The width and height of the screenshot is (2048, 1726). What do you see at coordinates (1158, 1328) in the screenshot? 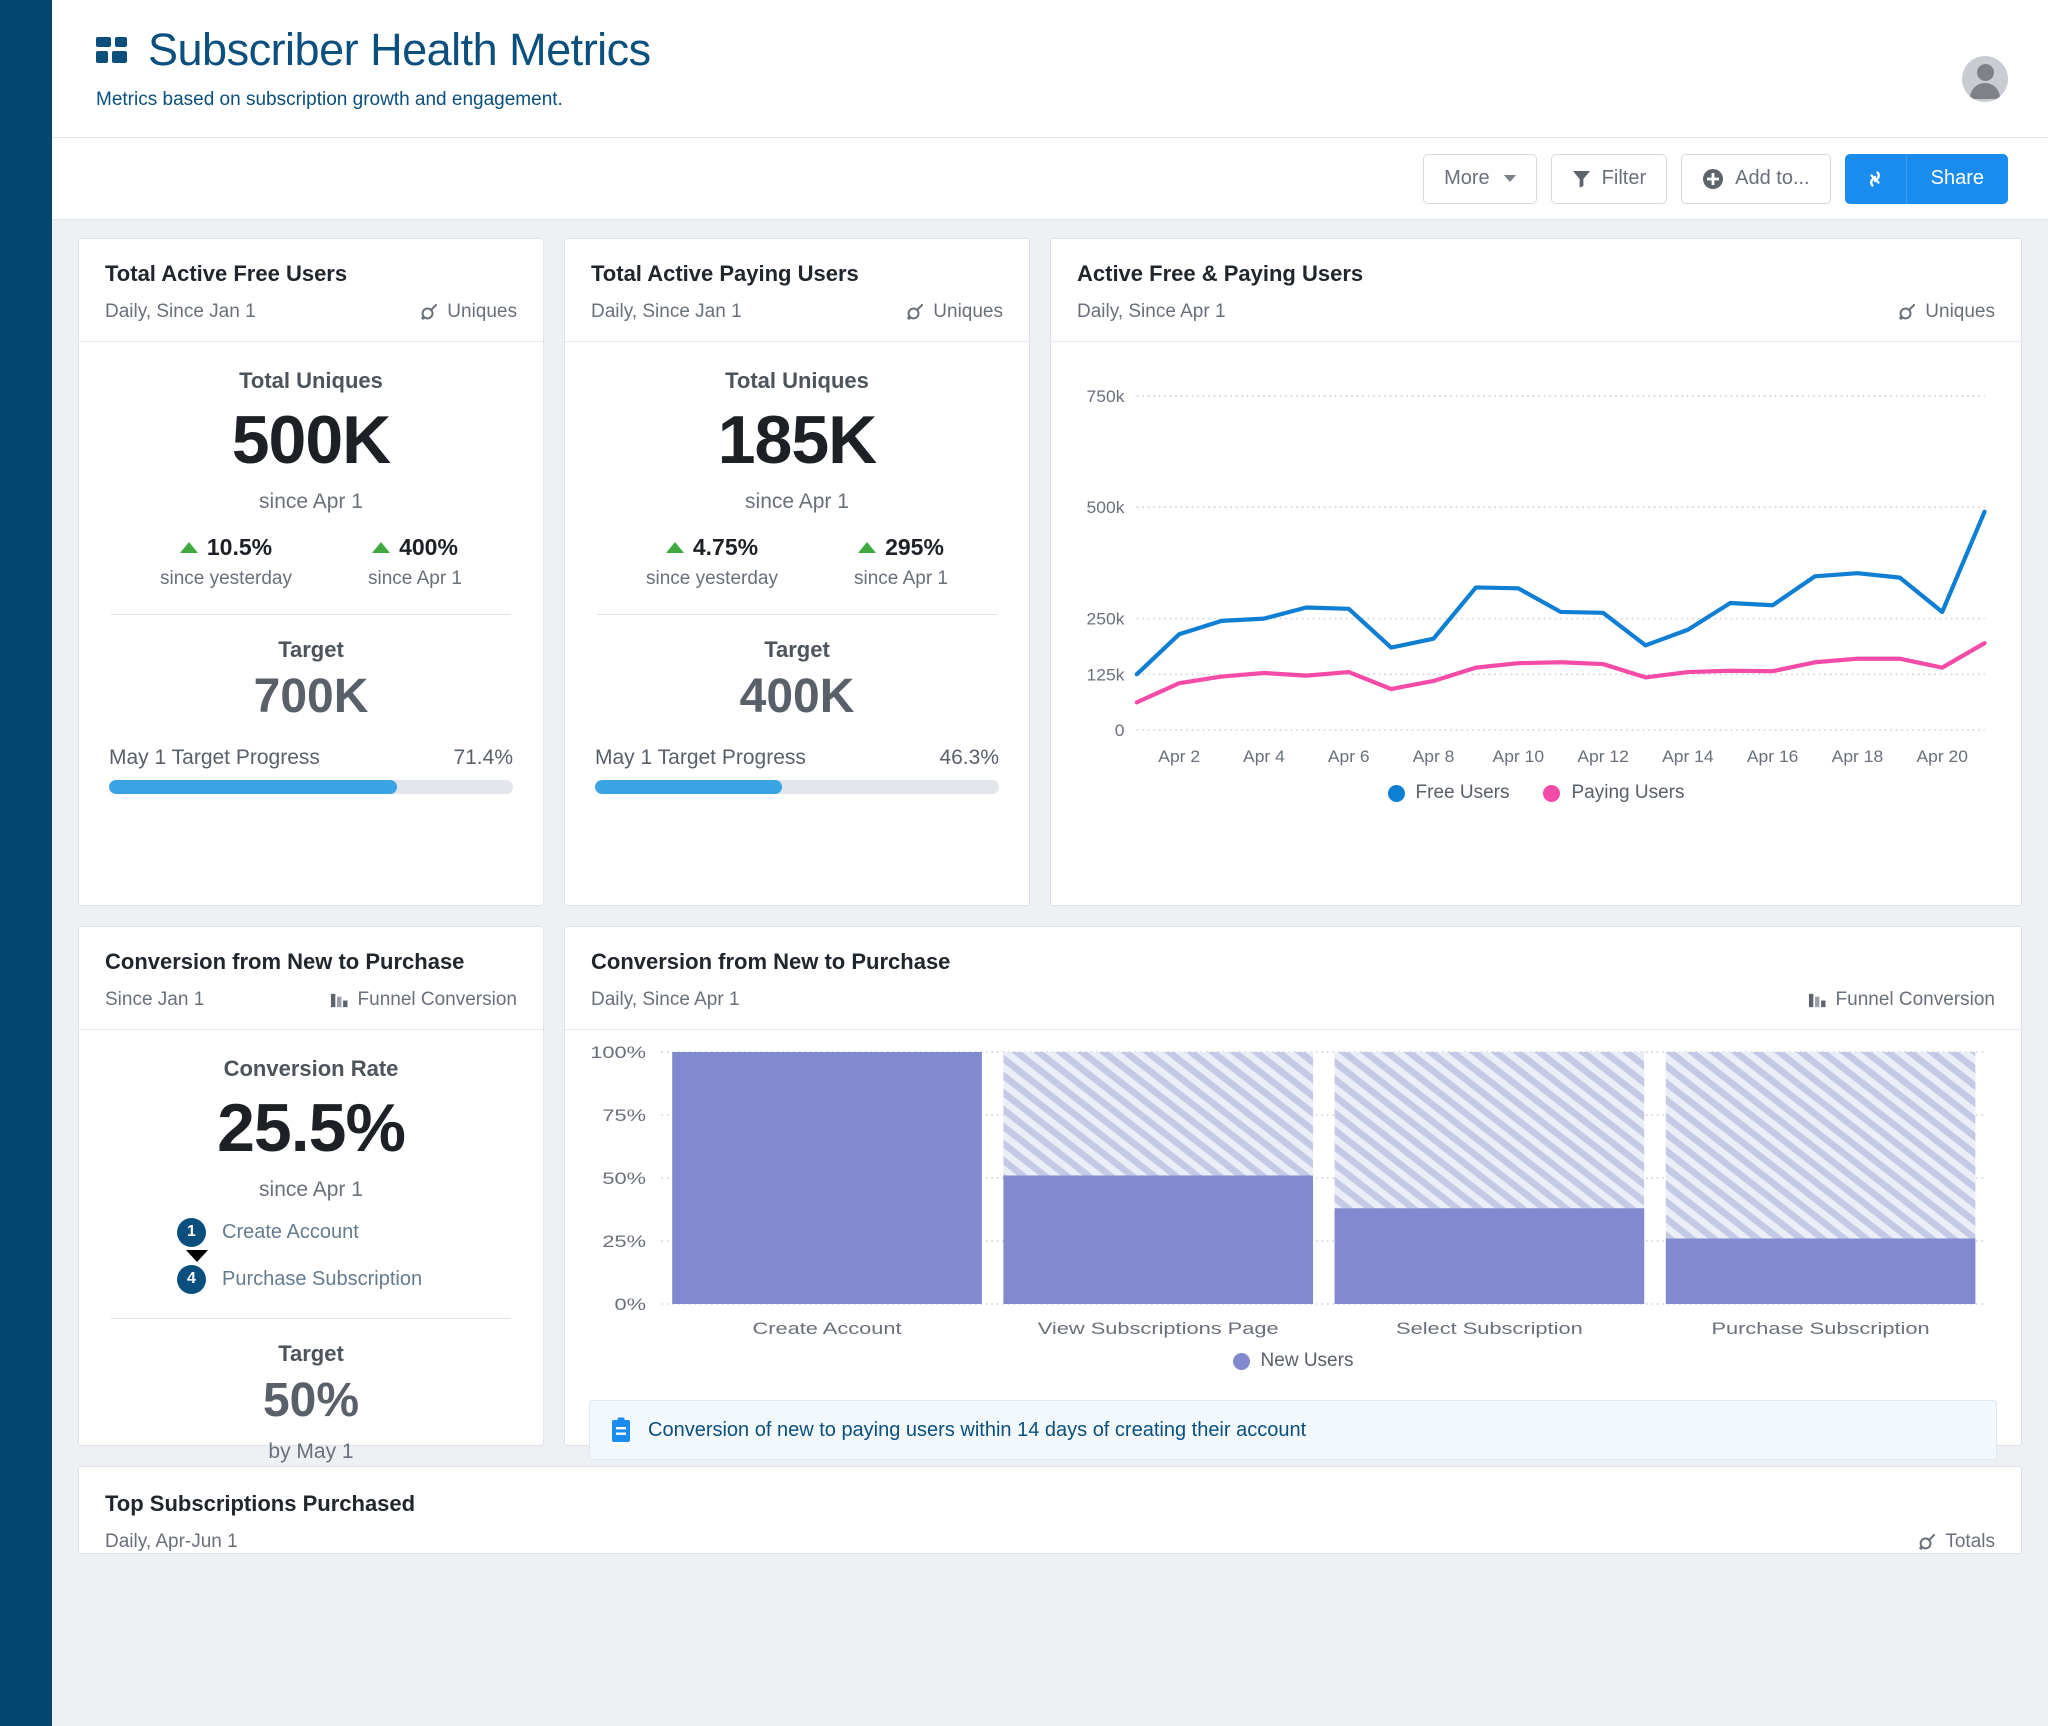
I see `svg-text: View Subscriptions Page` at bounding box center [1158, 1328].